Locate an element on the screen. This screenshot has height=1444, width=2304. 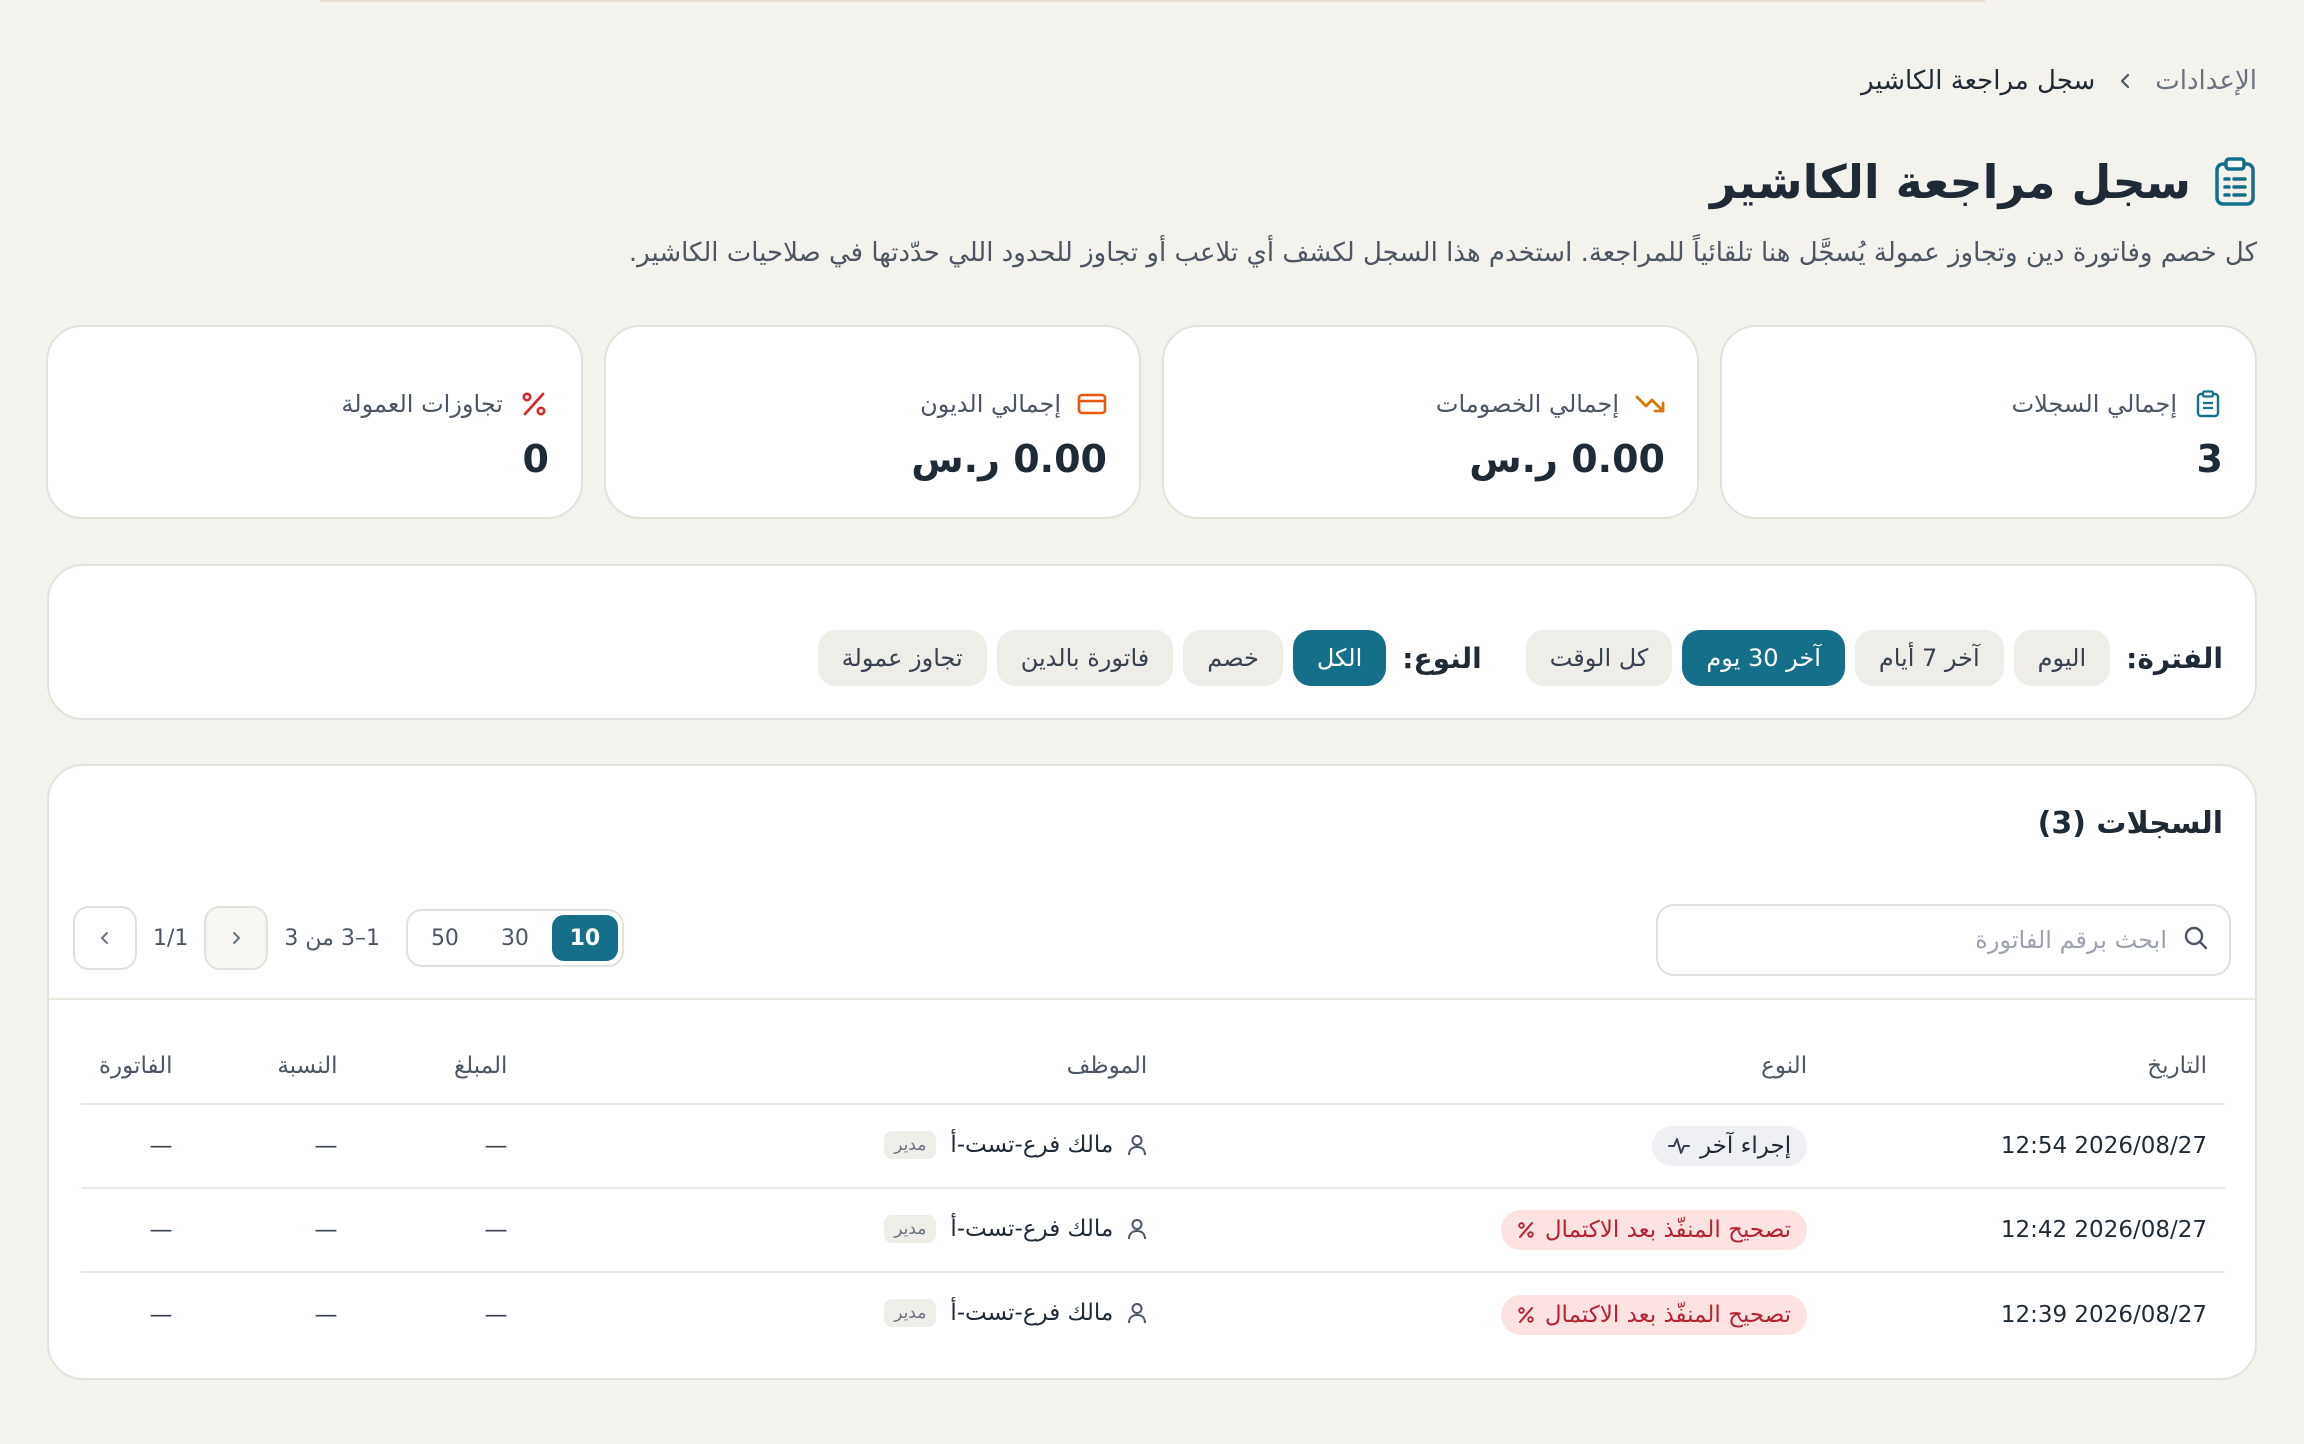
chevron-right-icon is located at coordinates (237, 938).